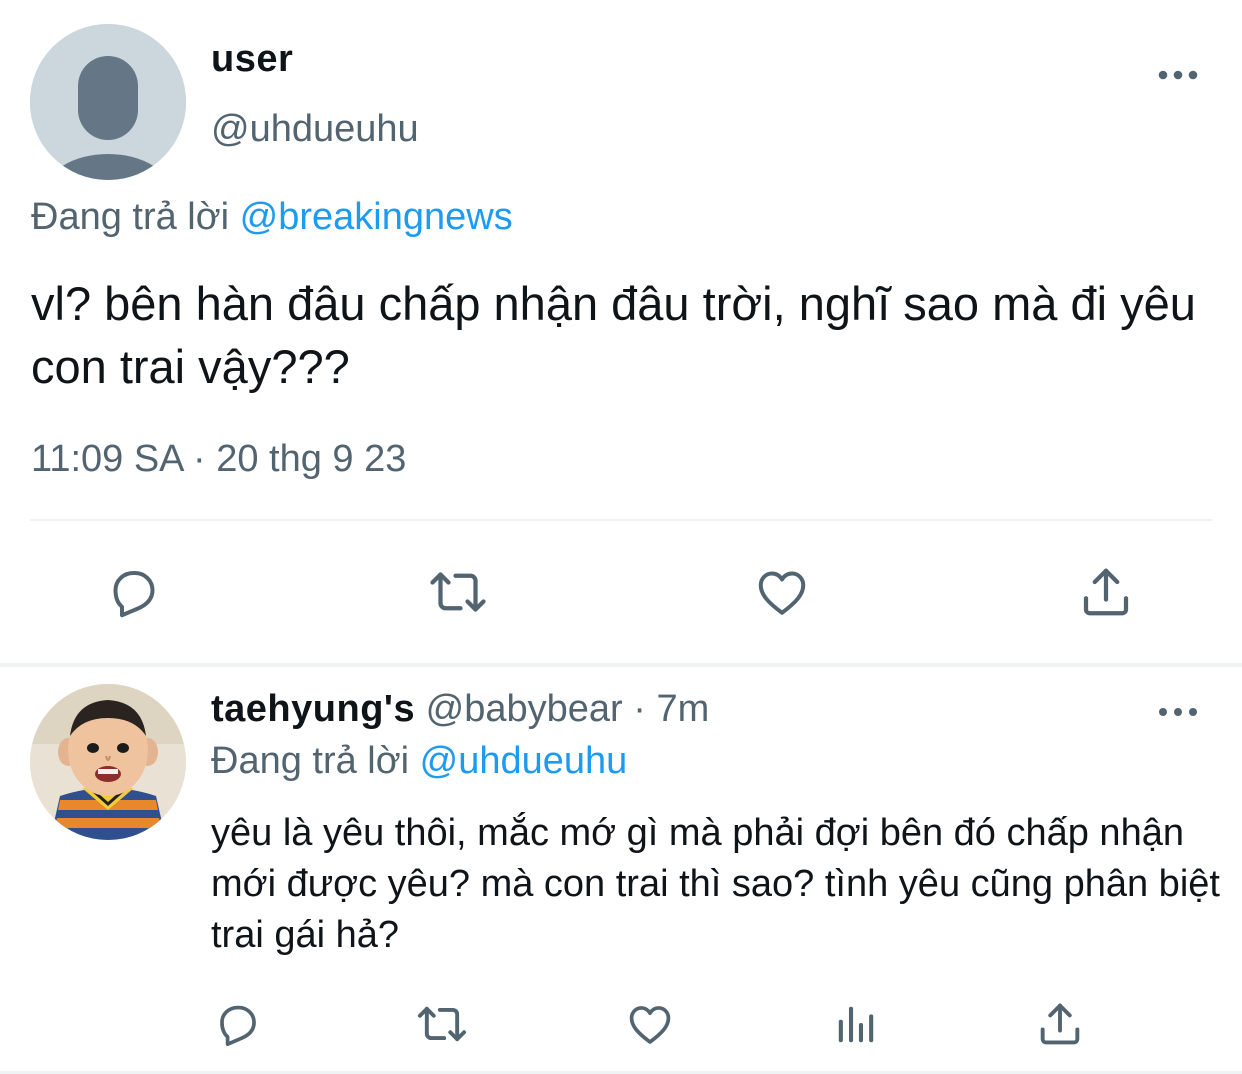 This screenshot has height=1074, width=1242. I want to click on analytics-icon, so click(856, 1024).